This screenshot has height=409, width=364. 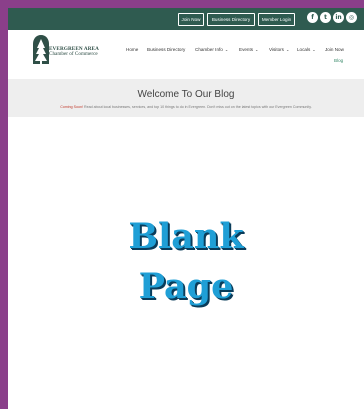 I want to click on facebook-icon: f, so click(x=312, y=17).